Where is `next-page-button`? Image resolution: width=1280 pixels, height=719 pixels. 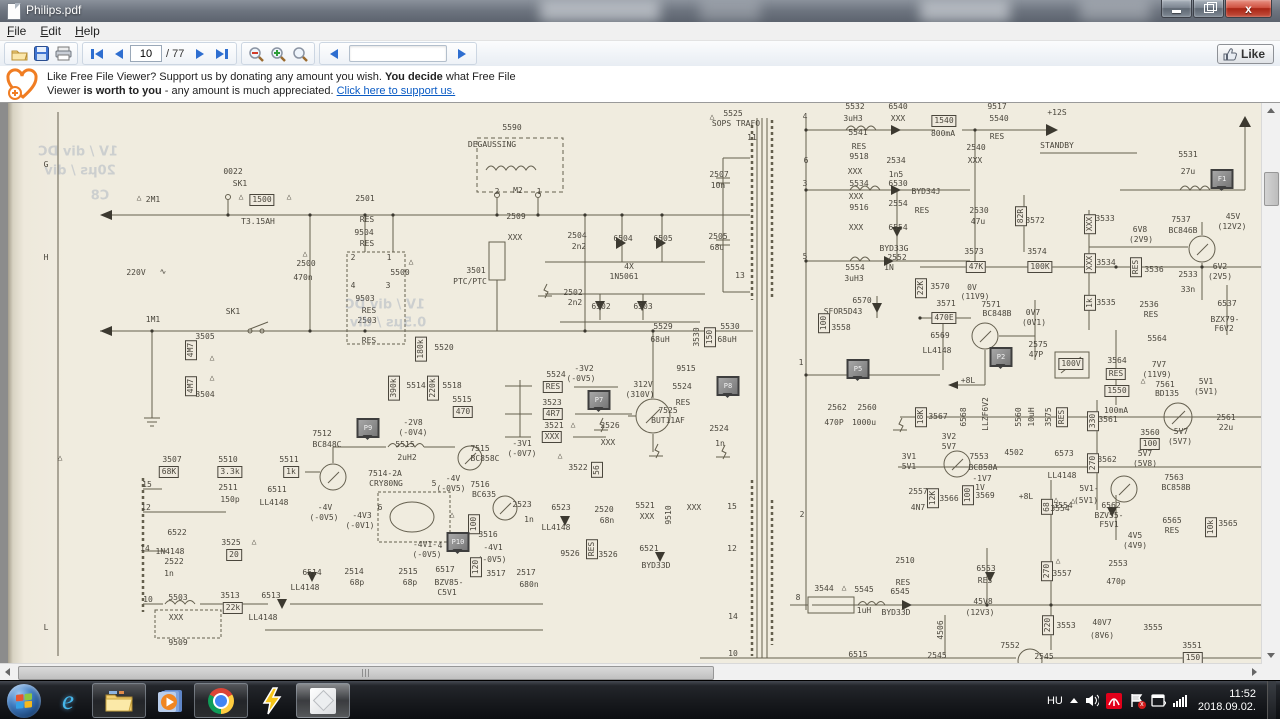 next-page-button is located at coordinates (200, 53).